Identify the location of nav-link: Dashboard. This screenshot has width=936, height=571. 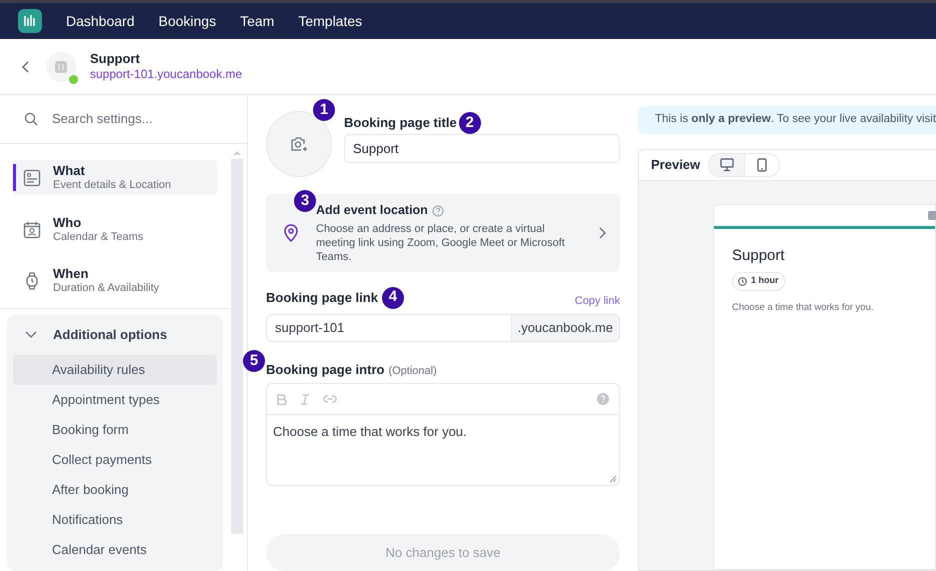
(100, 21).